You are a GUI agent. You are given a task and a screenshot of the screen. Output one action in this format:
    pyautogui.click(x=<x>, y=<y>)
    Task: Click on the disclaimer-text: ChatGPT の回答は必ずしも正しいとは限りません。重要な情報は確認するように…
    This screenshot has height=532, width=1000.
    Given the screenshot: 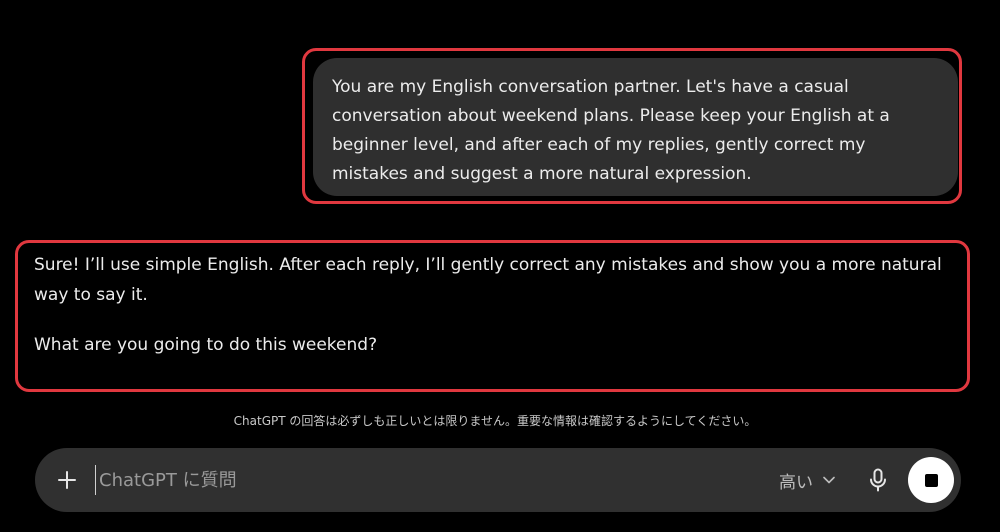 What is the action you would take?
    pyautogui.click(x=495, y=421)
    